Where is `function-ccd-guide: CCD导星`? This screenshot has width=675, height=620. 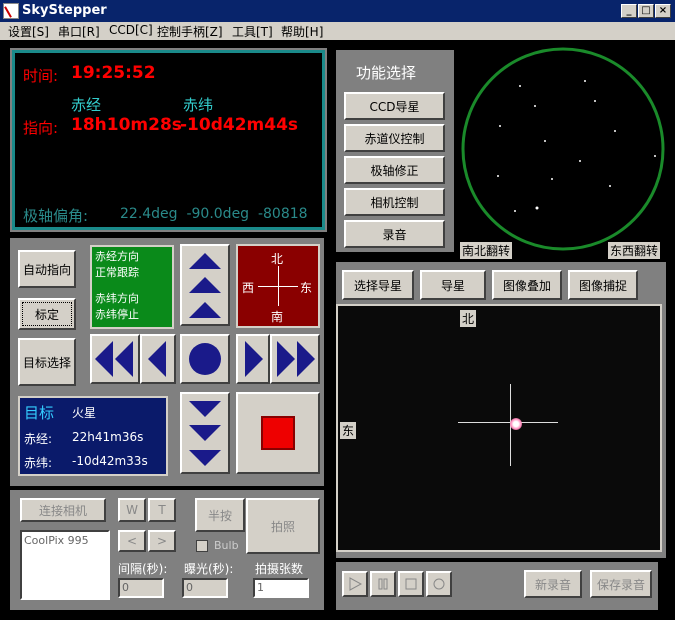
function-ccd-guide: CCD导星 is located at coordinates (394, 106).